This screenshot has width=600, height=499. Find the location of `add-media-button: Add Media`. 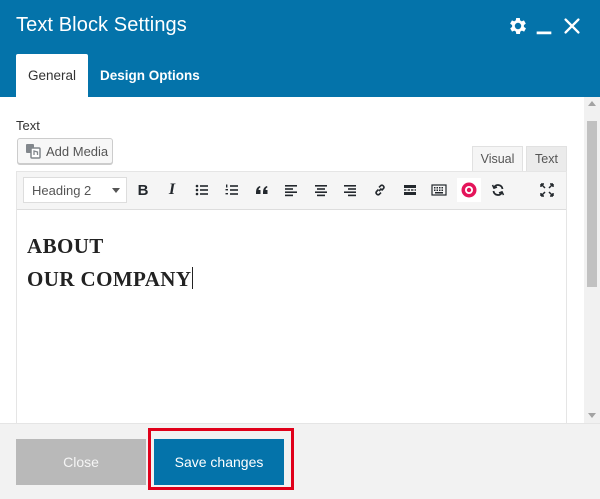

add-media-button: Add Media is located at coordinates (65, 151).